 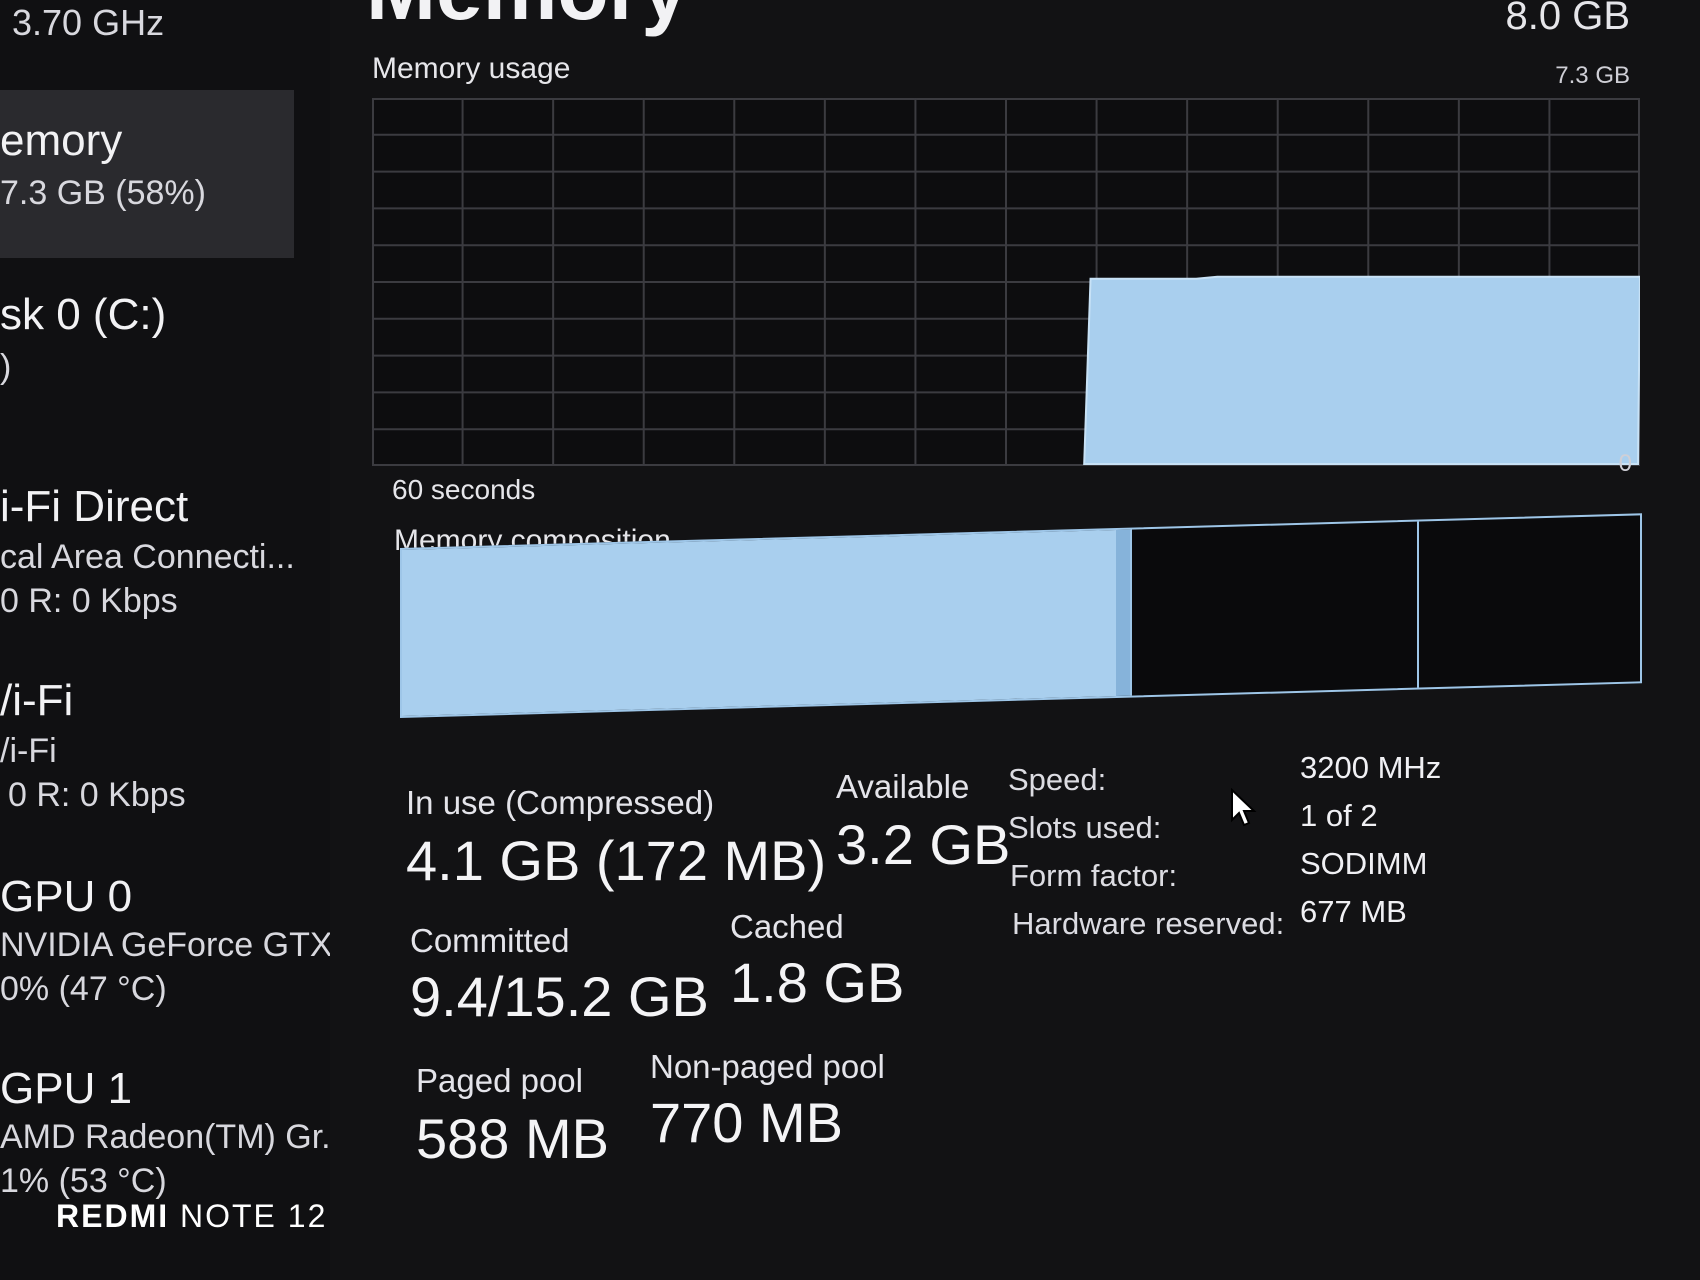 What do you see at coordinates (923, 844) in the screenshot?
I see `available-value: 3.2 GB` at bounding box center [923, 844].